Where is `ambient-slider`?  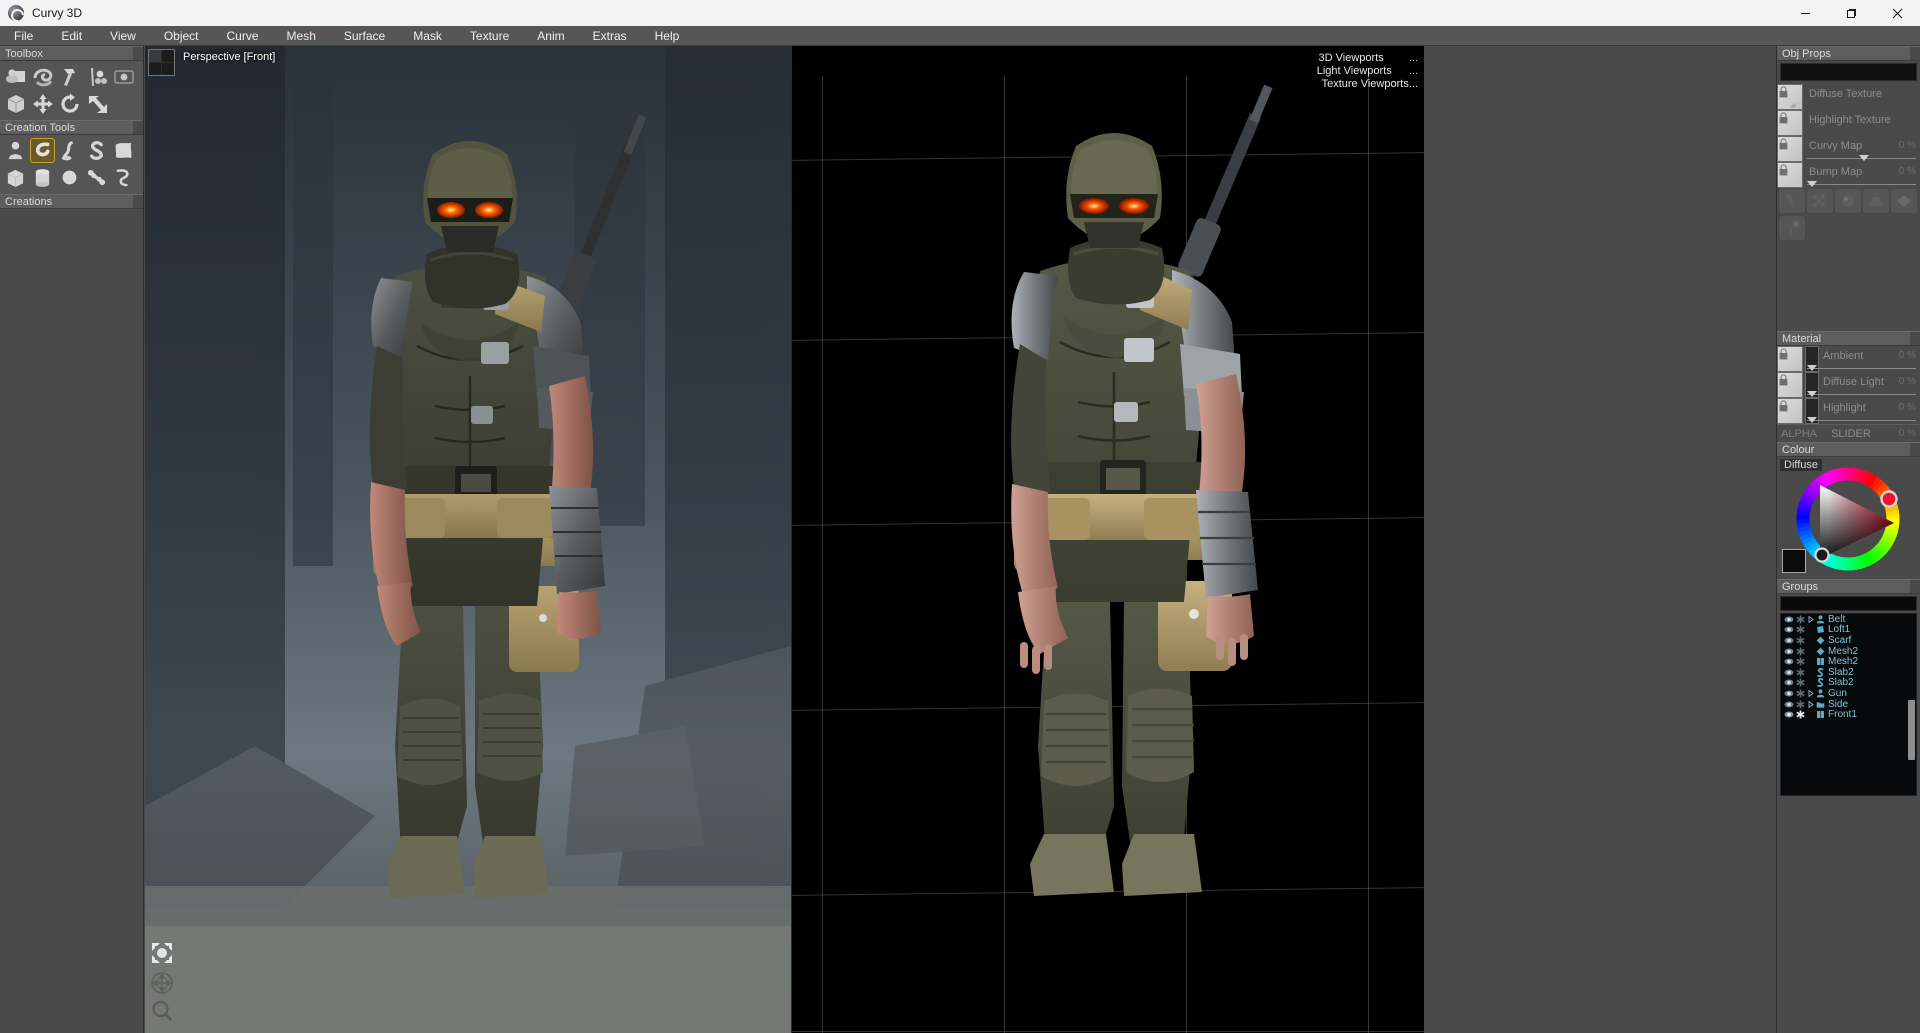
ambient-slider is located at coordinates (1861, 368).